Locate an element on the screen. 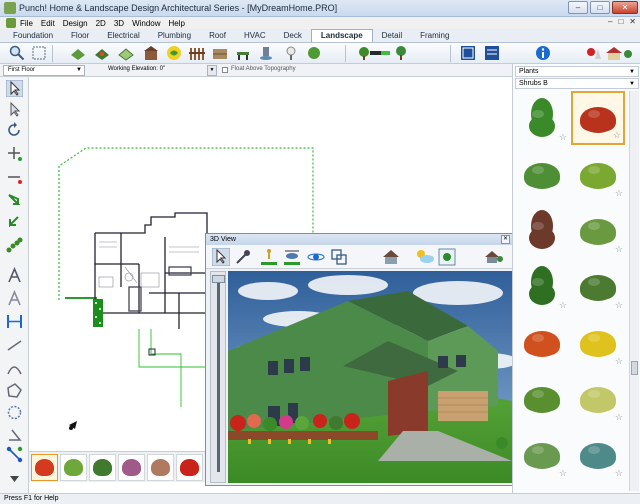 Image resolution: width=640 pixels, height=504 pixels. tab-electrical: Electrical is located at coordinates (123, 36).